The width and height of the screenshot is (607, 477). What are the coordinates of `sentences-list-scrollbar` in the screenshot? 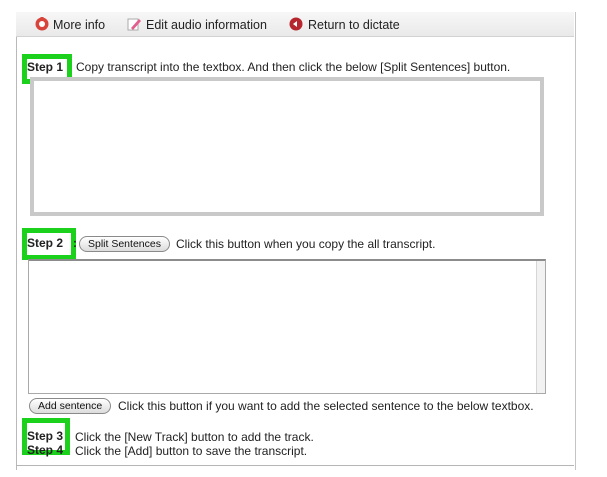 It's located at (540, 327).